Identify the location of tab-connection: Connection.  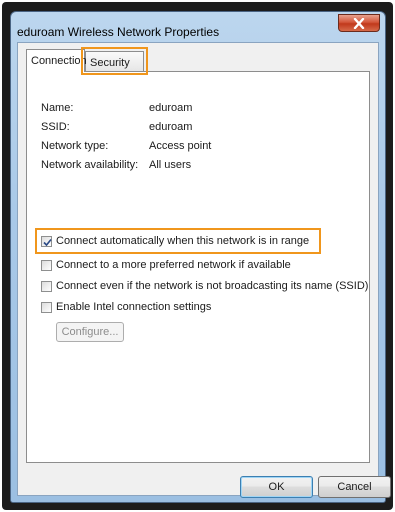
(56, 60).